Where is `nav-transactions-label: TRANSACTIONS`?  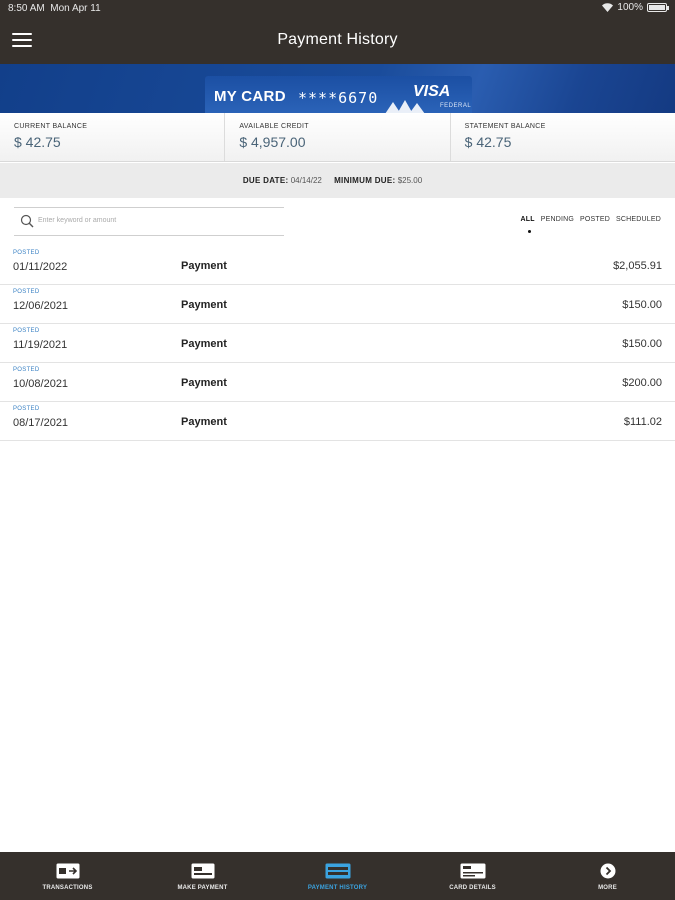
nav-transactions-label: TRANSACTIONS is located at coordinates (67, 888).